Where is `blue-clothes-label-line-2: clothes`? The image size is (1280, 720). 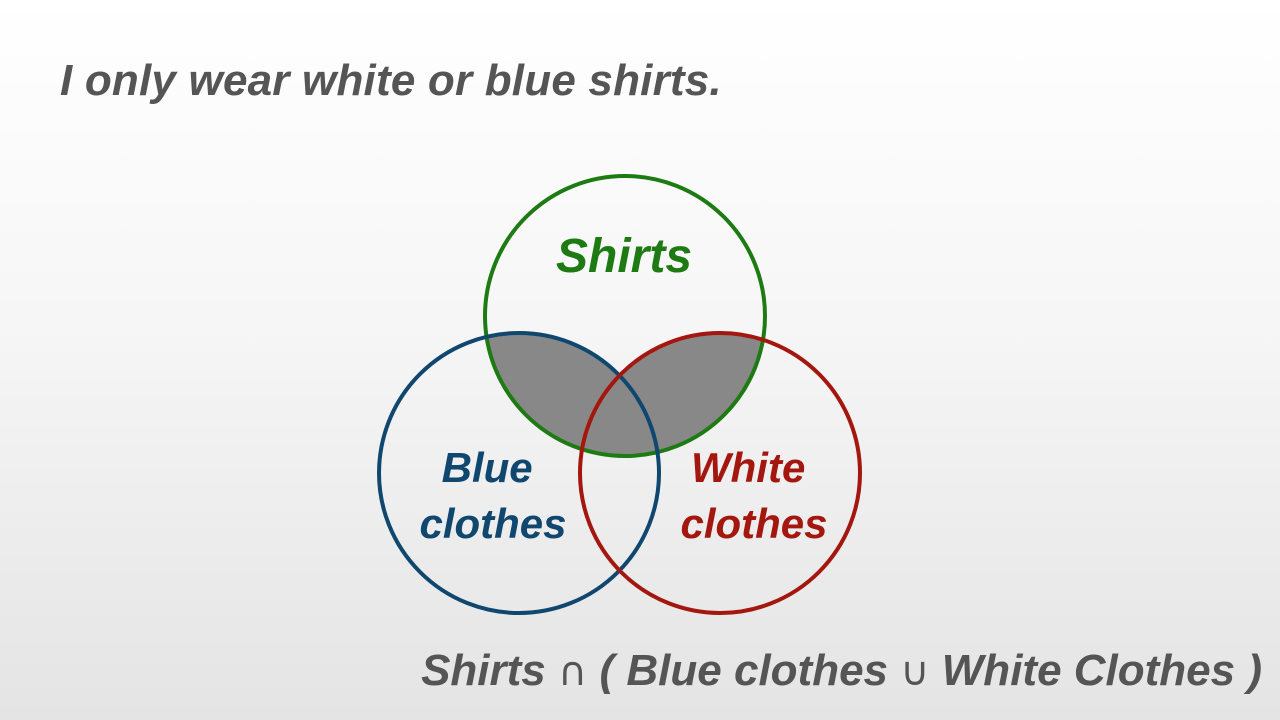 blue-clothes-label-line-2: clothes is located at coordinates (492, 523).